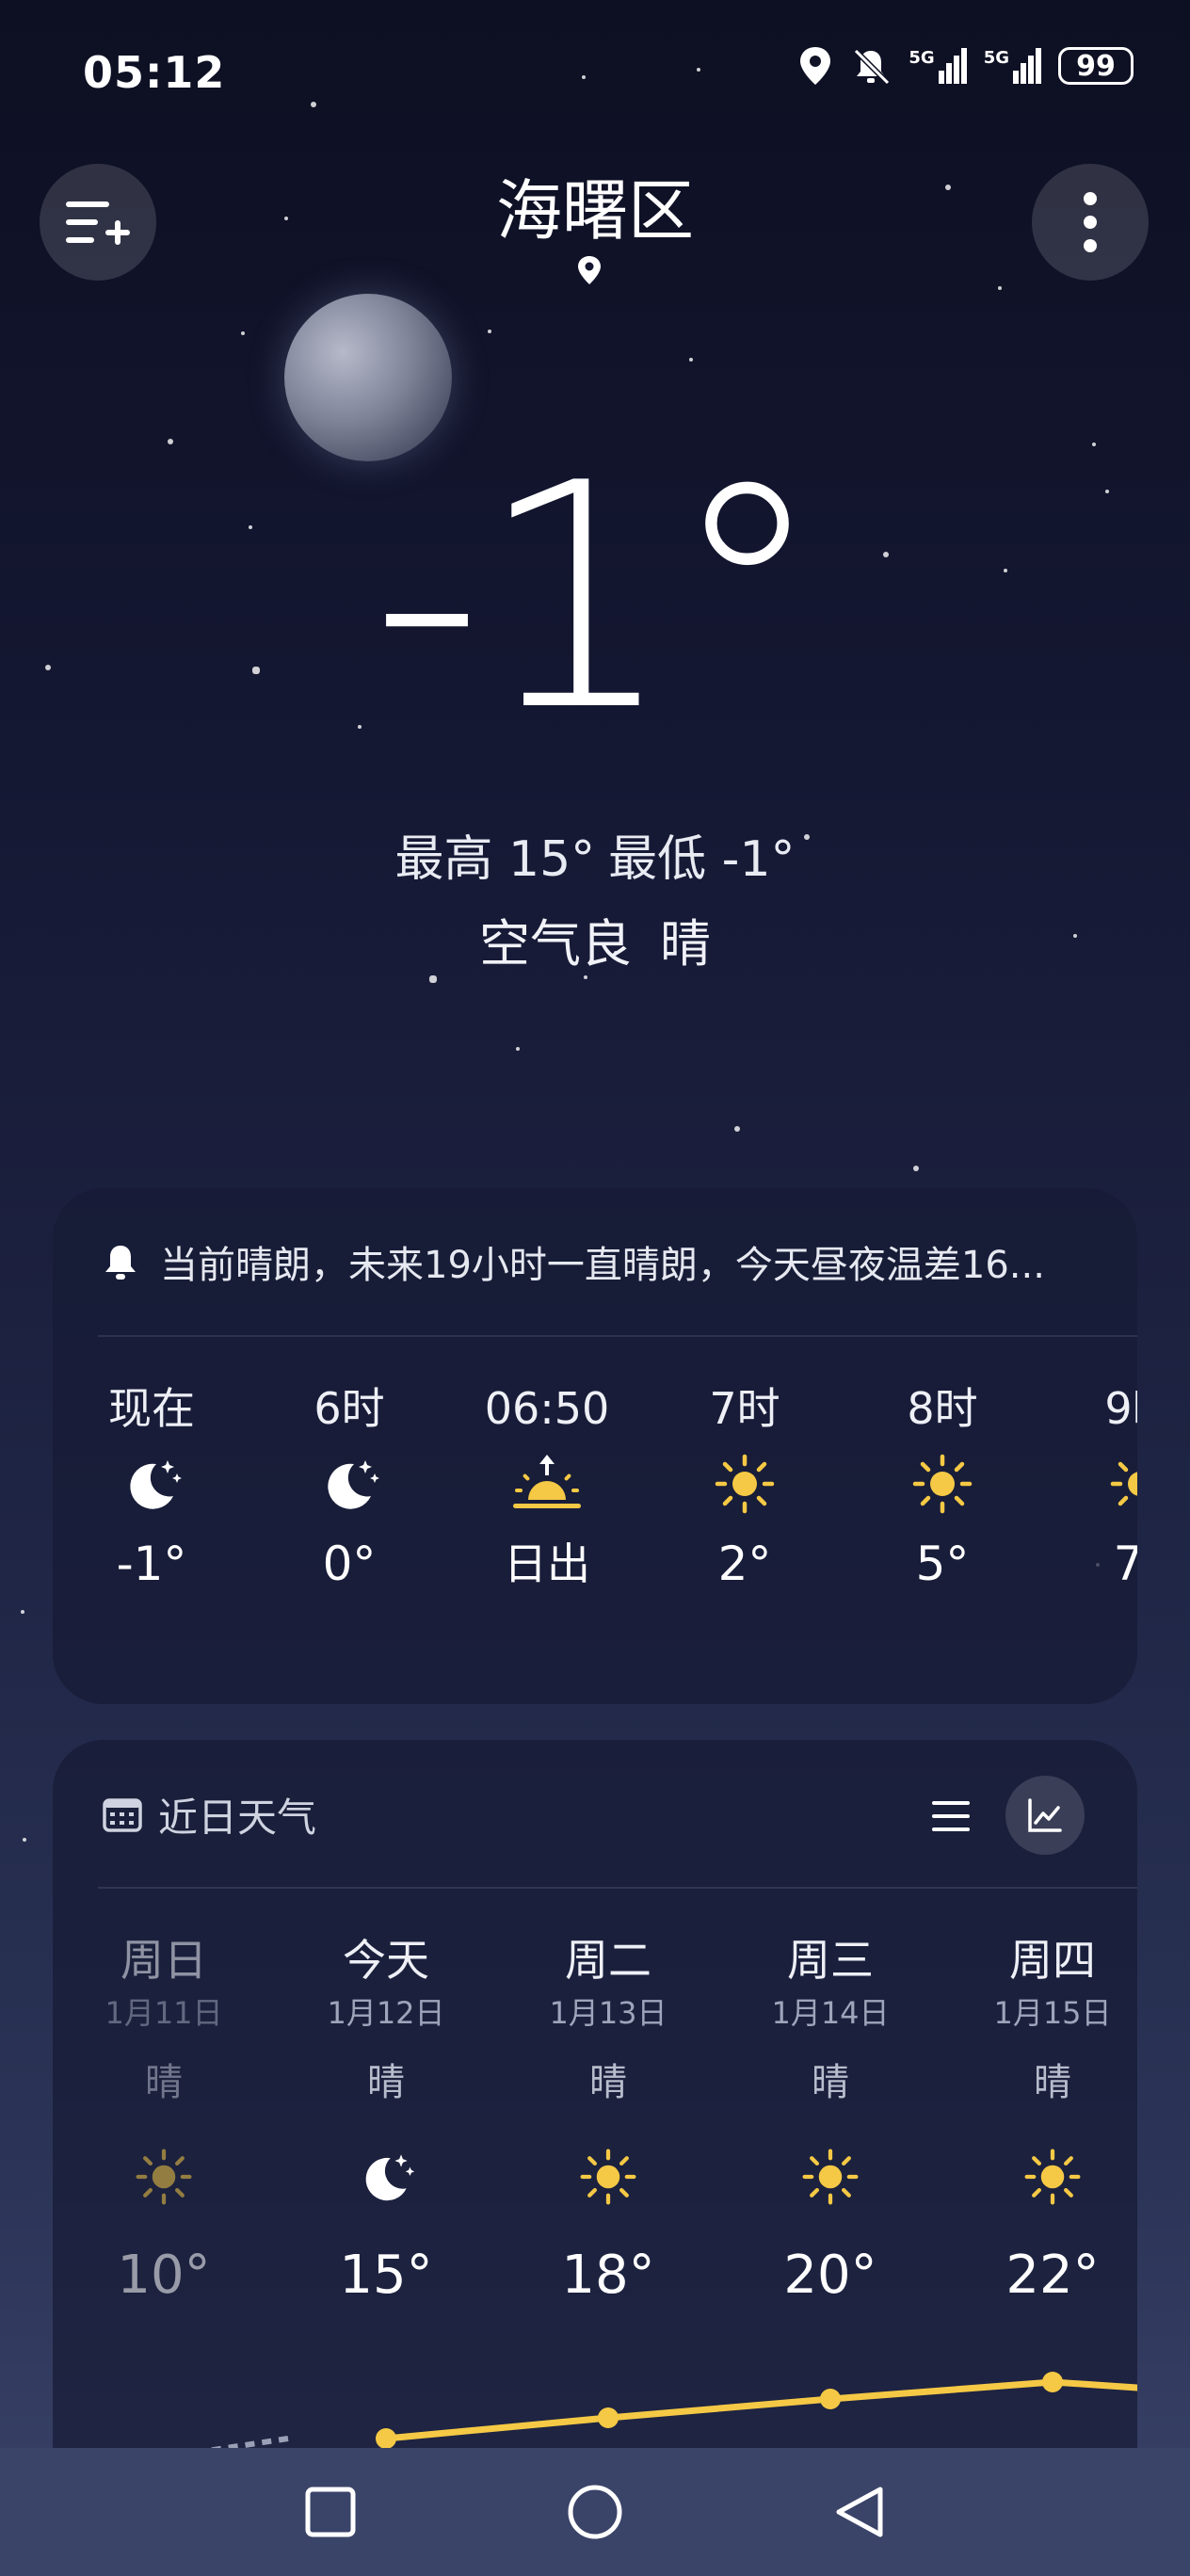 The width and height of the screenshot is (1190, 2576). Describe the element at coordinates (744, 1408) in the screenshot. I see `hour-label: 7时` at that location.